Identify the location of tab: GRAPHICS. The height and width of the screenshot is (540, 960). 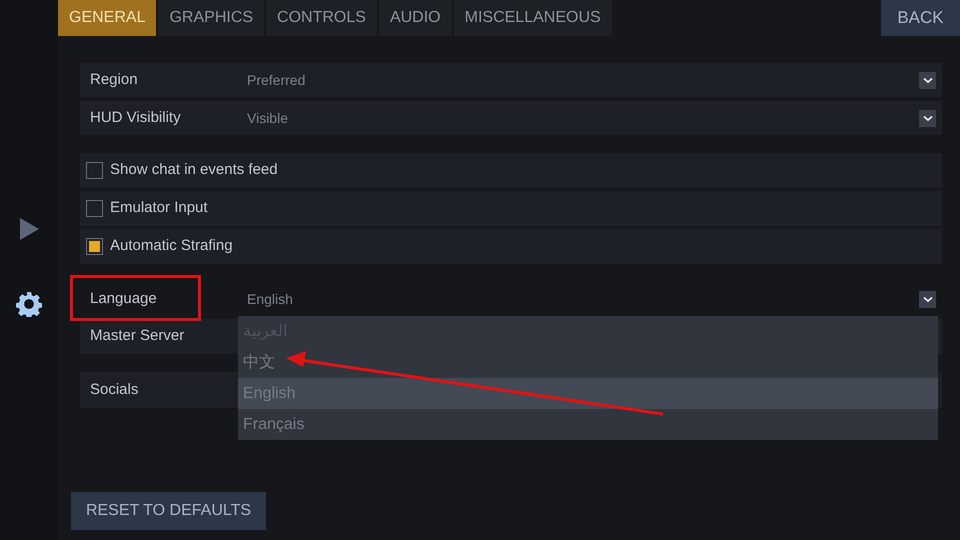
(211, 18).